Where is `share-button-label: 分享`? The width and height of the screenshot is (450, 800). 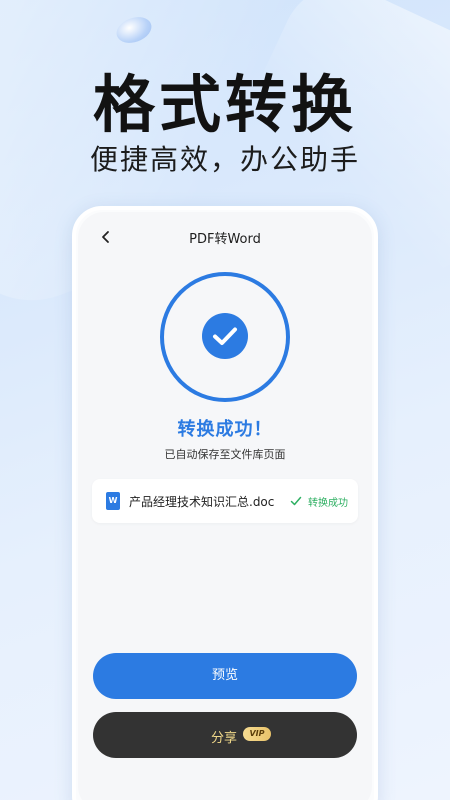
share-button-label: 分享 is located at coordinates (224, 738).